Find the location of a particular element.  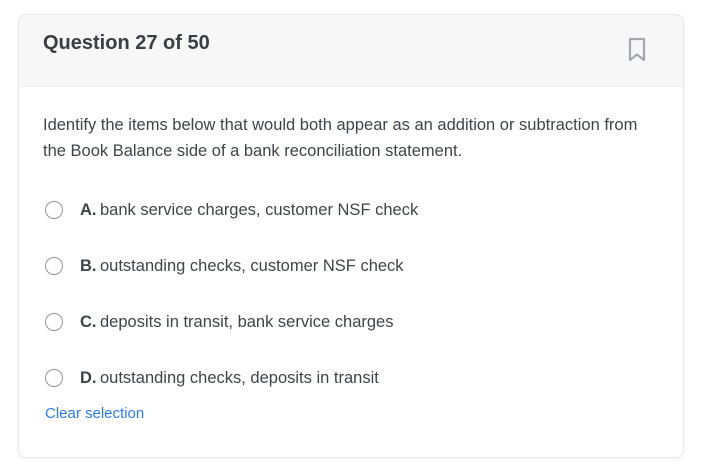

option-text: outstanding checks, deposits in transit is located at coordinates (239, 378).